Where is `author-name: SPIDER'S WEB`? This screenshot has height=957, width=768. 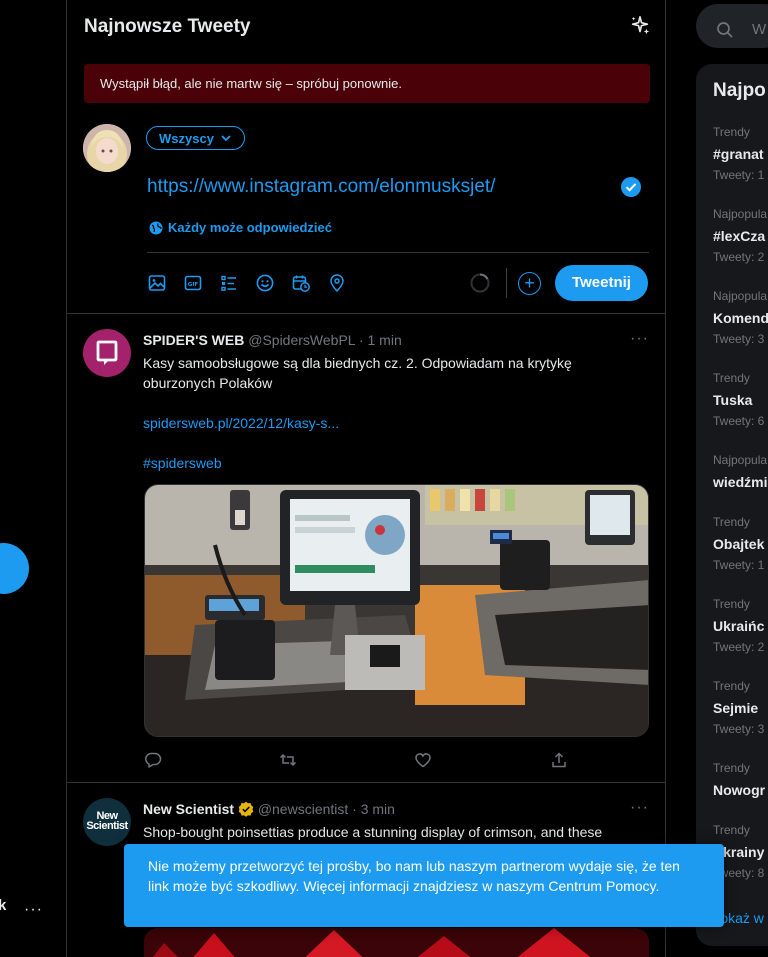
author-name: SPIDER'S WEB is located at coordinates (193, 340).